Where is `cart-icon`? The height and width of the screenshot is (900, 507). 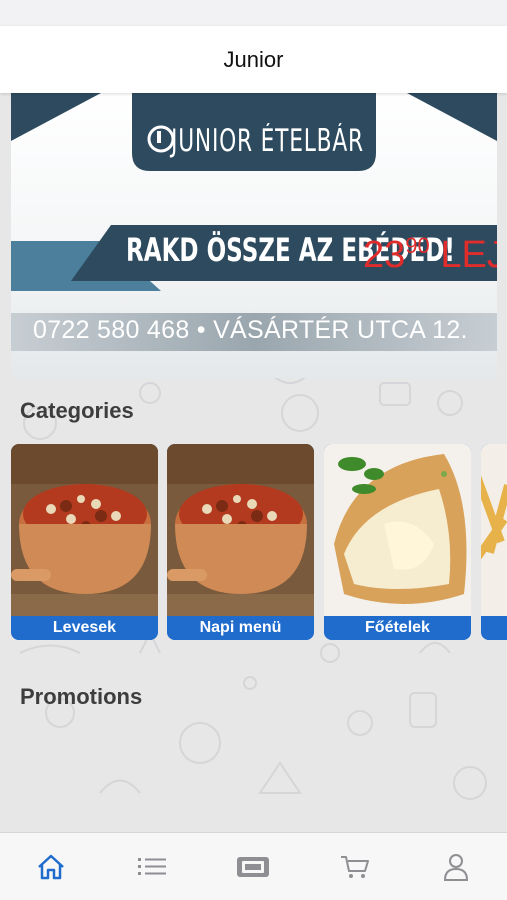
cart-icon is located at coordinates (354, 866).